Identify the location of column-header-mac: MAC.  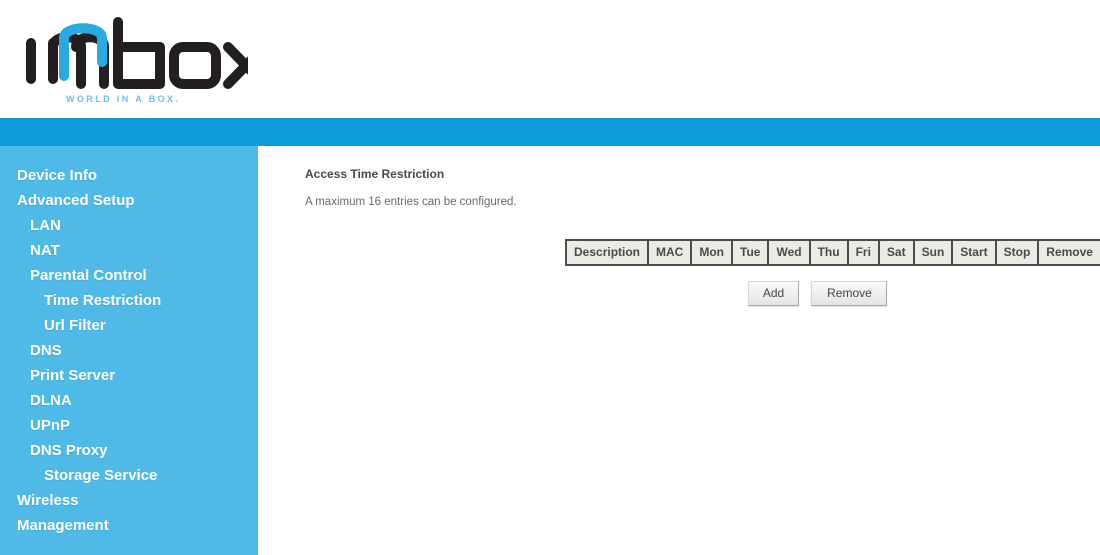
(670, 252).